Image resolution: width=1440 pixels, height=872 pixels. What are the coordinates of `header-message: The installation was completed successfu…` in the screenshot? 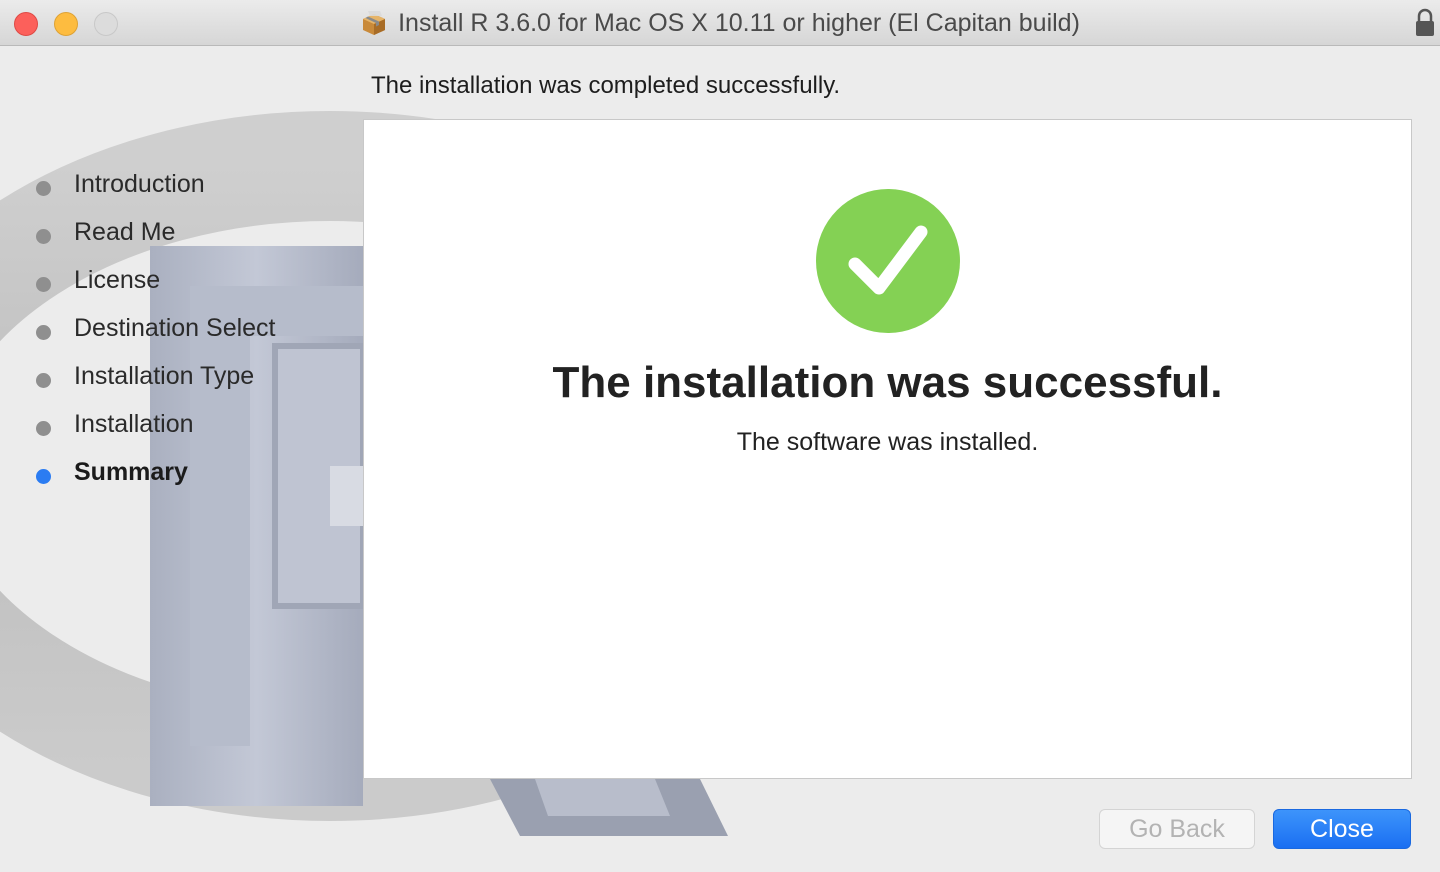 It's located at (606, 85).